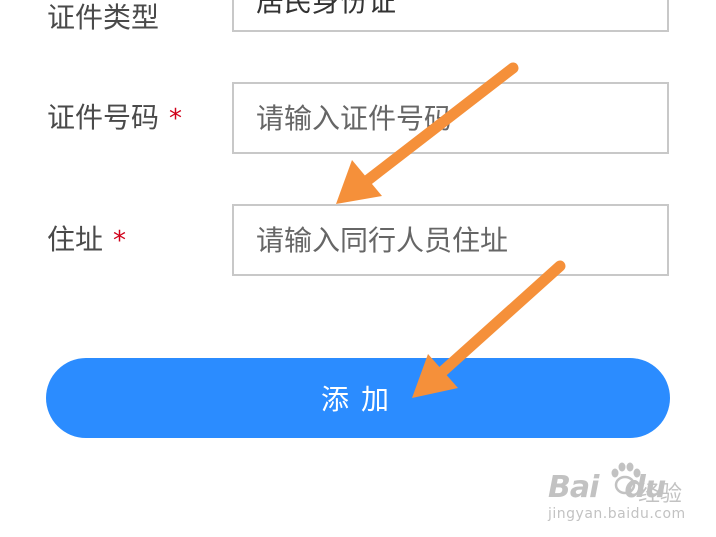 The width and height of the screenshot is (716, 537). What do you see at coordinates (450, 118) in the screenshot?
I see `id-number-input` at bounding box center [450, 118].